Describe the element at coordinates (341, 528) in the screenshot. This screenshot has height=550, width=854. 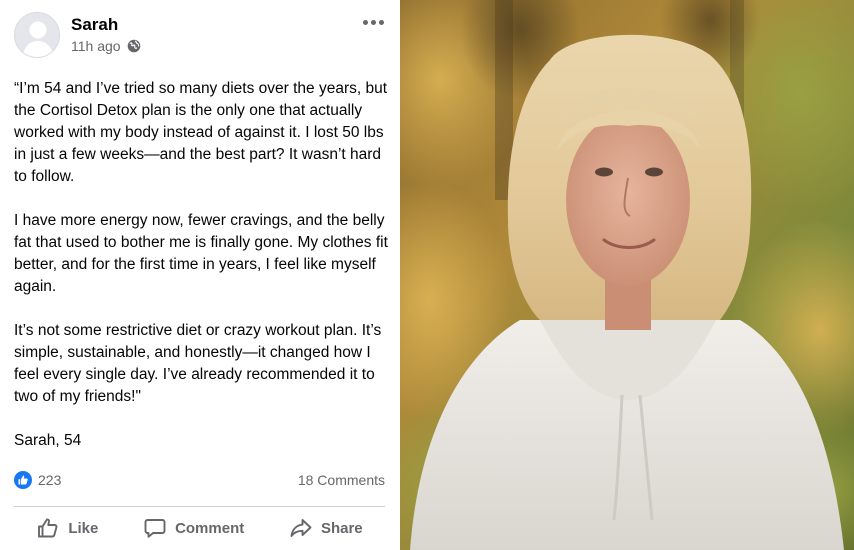
I see `share-label: Share` at that location.